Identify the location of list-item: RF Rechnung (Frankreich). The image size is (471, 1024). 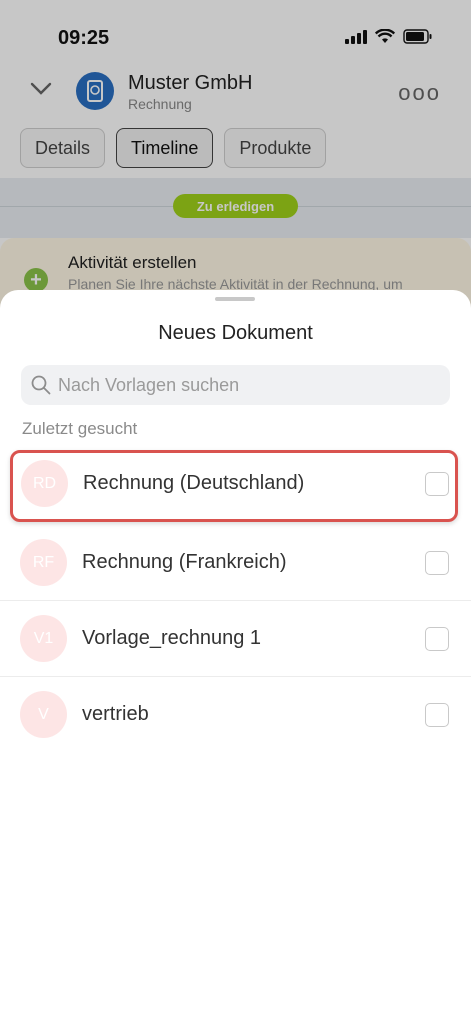
(235, 563).